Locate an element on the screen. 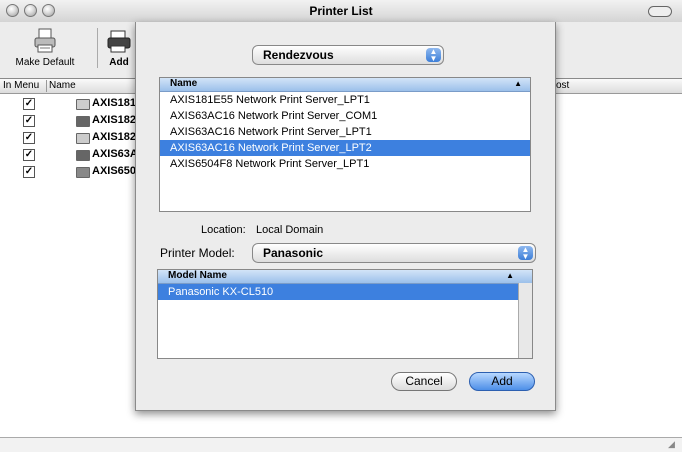 The width and height of the screenshot is (682, 452). name-header-label: Name is located at coordinates (184, 83).